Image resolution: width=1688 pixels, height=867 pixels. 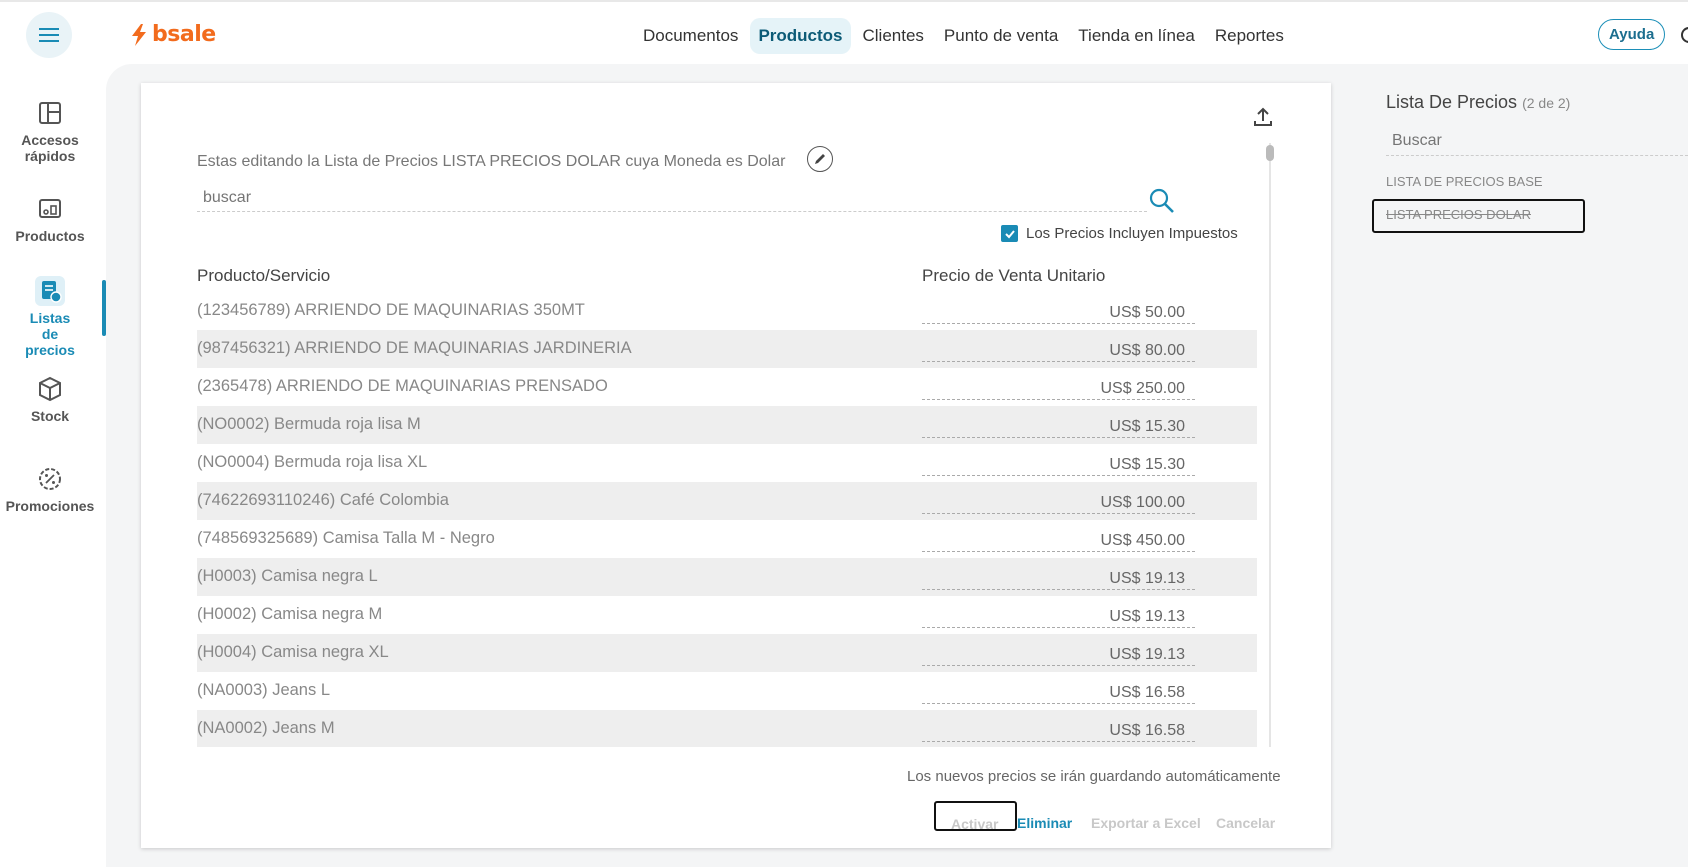 What do you see at coordinates (184, 34) in the screenshot?
I see `logo-text: bsale` at bounding box center [184, 34].